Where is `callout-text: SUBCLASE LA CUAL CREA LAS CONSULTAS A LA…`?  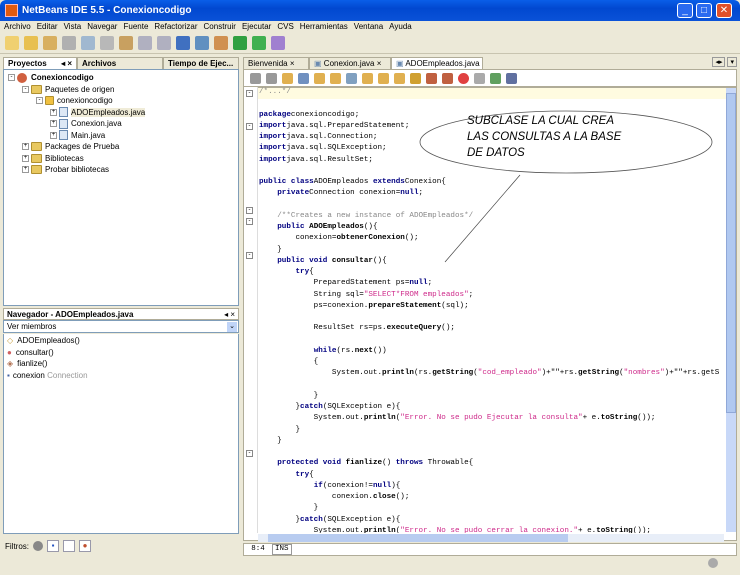 callout-text: SUBCLASE LA CUAL CREA LAS CONSULTAS A LA… is located at coordinates (544, 137).